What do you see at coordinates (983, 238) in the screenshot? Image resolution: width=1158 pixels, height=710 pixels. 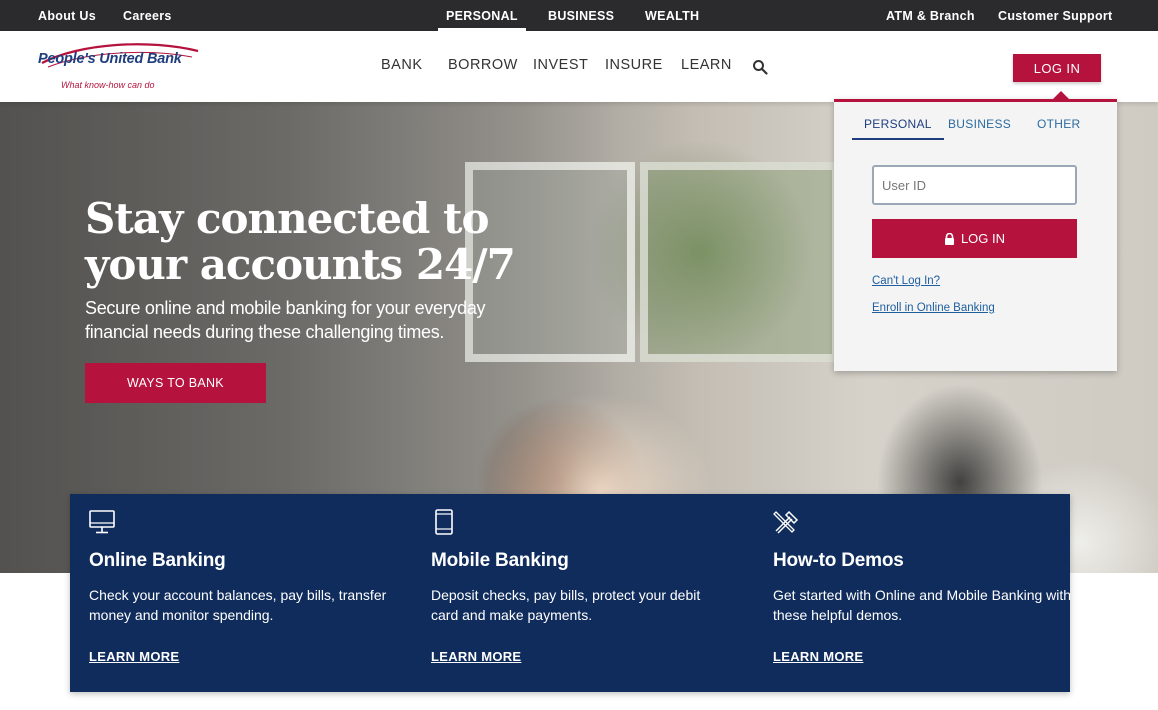 I see `login-submit-label: LOG IN` at bounding box center [983, 238].